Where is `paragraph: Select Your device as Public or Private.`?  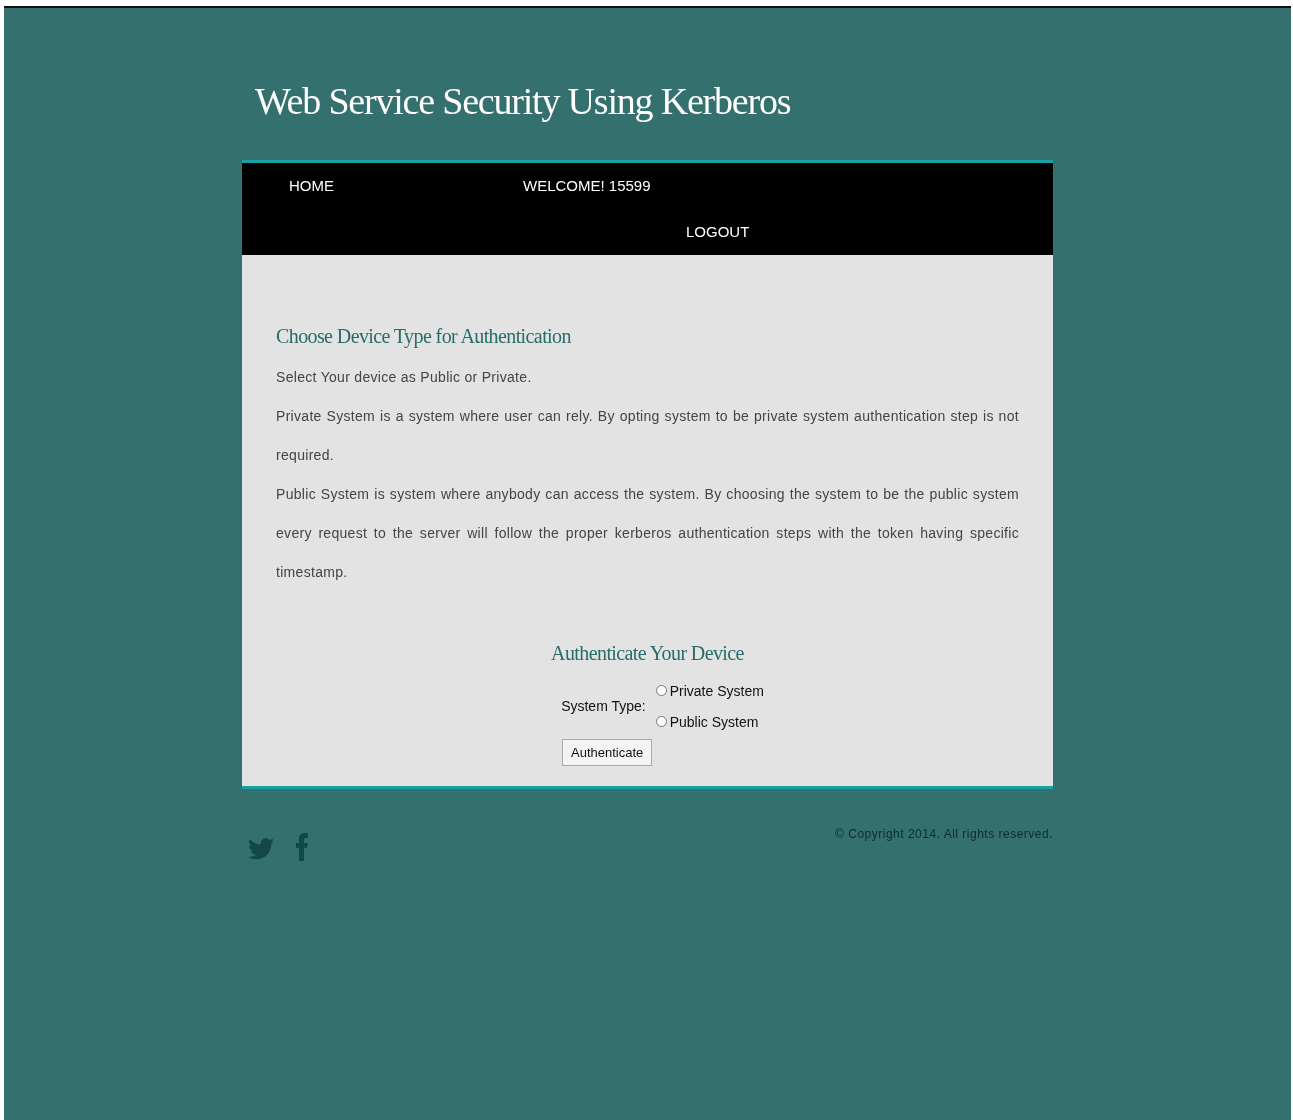 paragraph: Select Your device as Public or Private. is located at coordinates (404, 377).